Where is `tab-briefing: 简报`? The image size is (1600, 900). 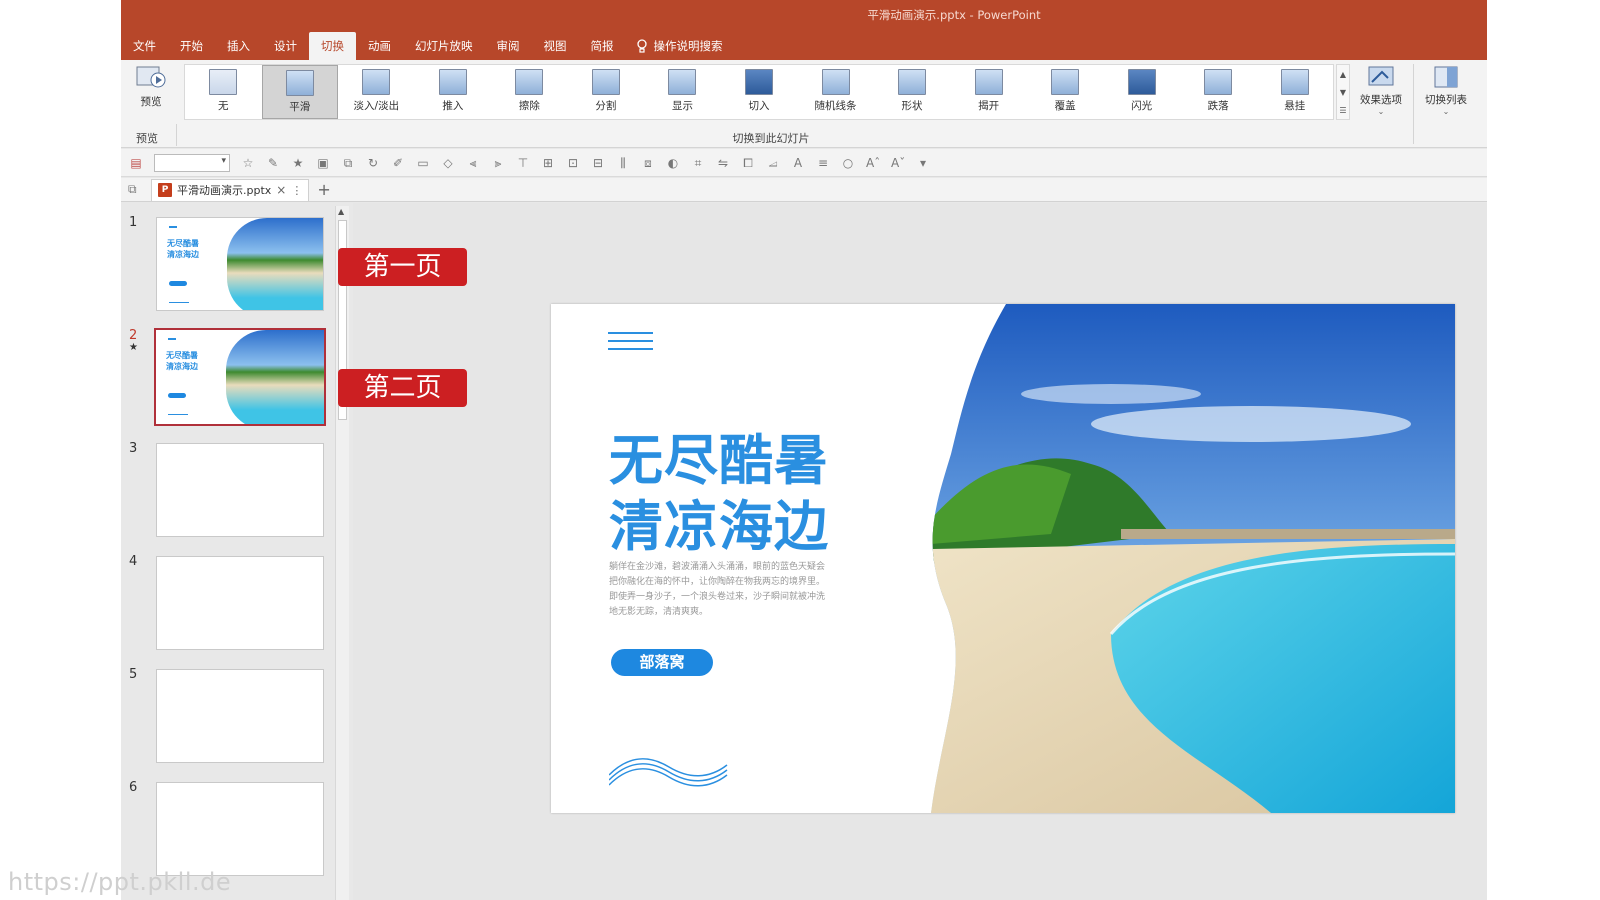 tab-briefing: 简报 is located at coordinates (602, 46).